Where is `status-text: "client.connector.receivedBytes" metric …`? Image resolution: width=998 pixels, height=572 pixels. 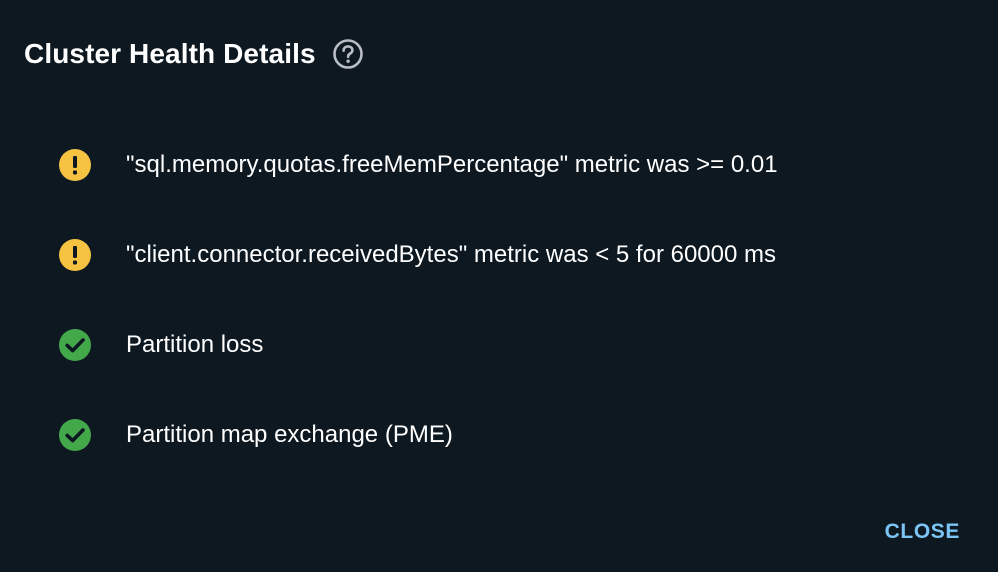
status-text: "client.connector.receivedBytes" metric … is located at coordinates (451, 254).